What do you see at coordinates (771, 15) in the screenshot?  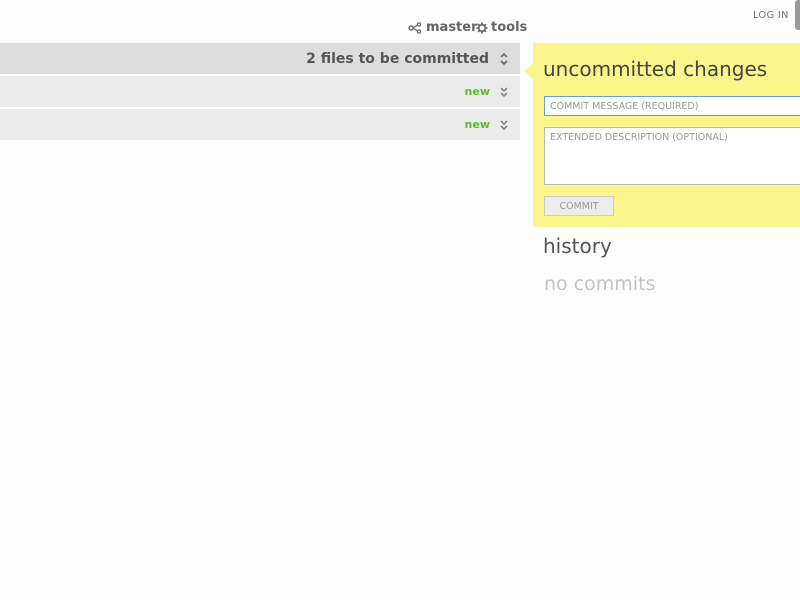 I see `login-link: LOG IN` at bounding box center [771, 15].